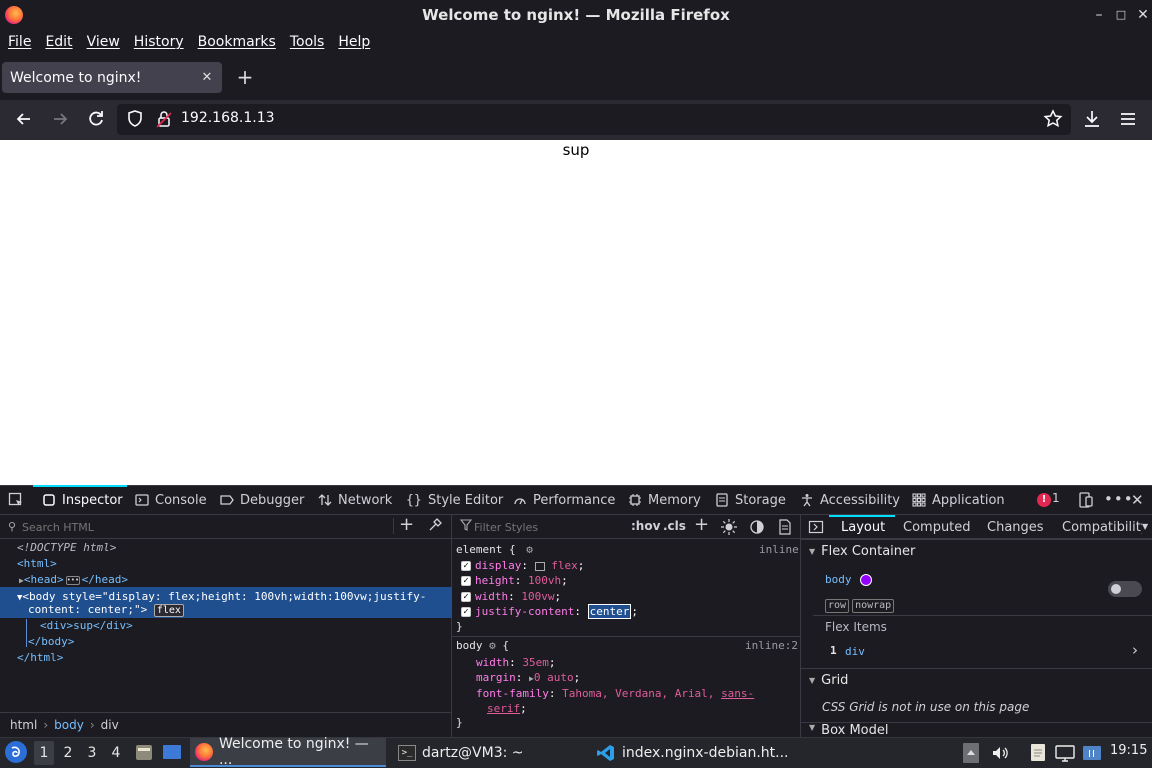 This screenshot has height=768, width=1152. Describe the element at coordinates (976, 729) in the screenshot. I see `box-model-header: ▼ Box Model` at that location.